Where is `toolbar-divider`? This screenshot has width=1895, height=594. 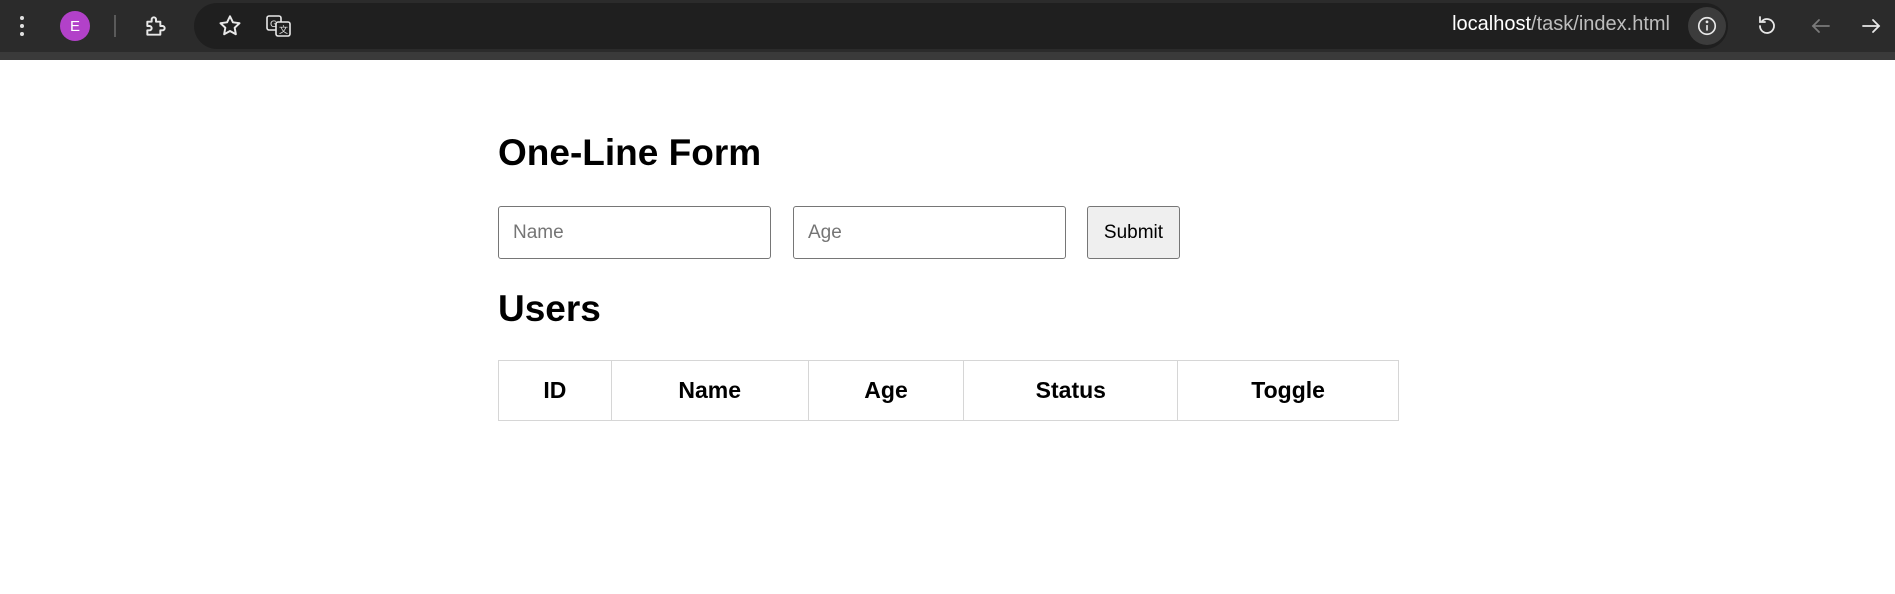 toolbar-divider is located at coordinates (115, 26).